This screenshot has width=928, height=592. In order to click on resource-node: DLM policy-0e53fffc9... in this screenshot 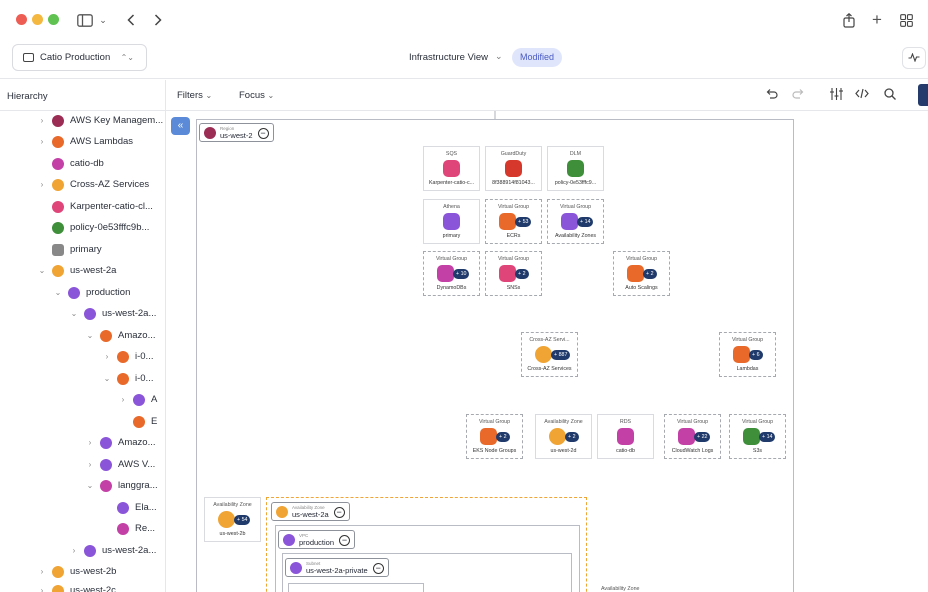, I will do `click(575, 168)`.